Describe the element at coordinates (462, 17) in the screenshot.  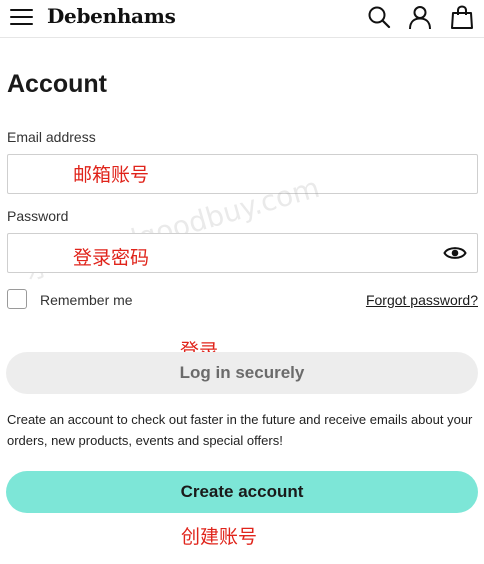
I see `bag-icon` at that location.